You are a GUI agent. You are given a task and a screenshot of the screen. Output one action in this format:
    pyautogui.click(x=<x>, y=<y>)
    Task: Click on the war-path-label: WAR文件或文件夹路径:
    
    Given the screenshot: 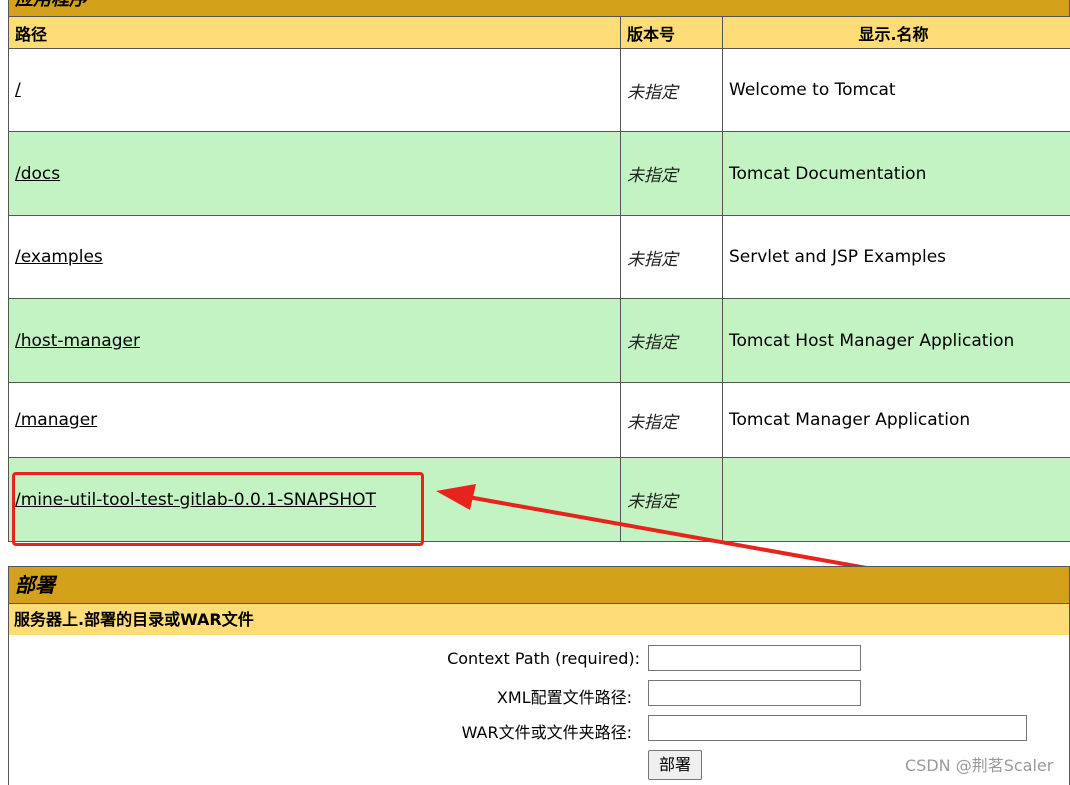 What is the action you would take?
    pyautogui.click(x=432, y=731)
    